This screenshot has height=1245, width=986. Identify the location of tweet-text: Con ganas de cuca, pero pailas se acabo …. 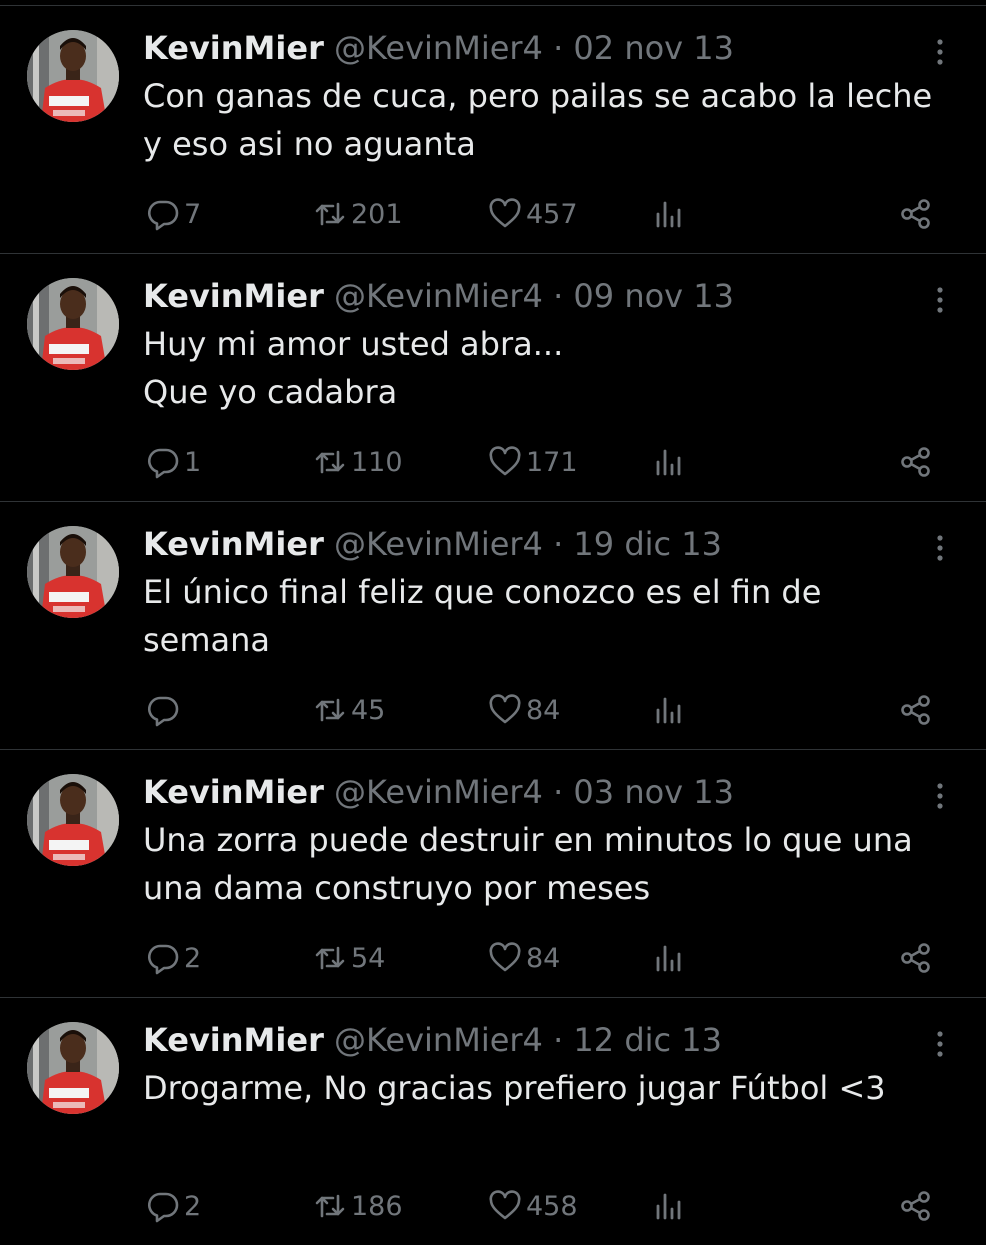
(538, 120).